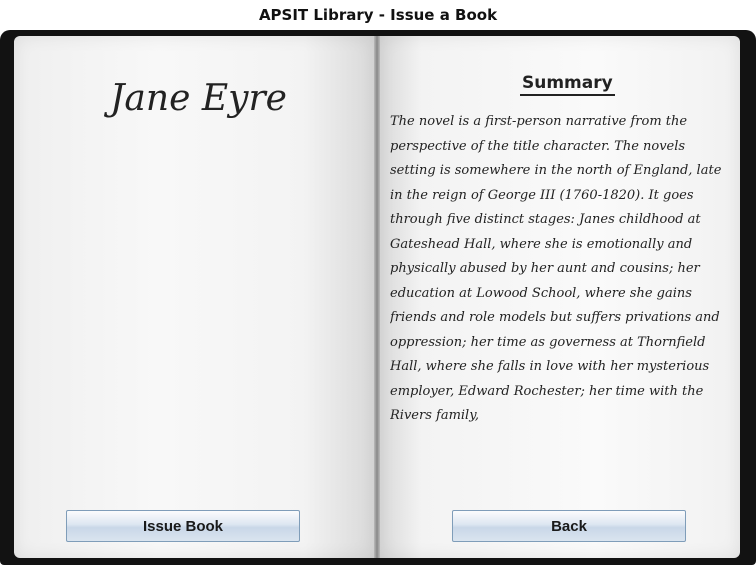 This screenshot has height=565, width=756. I want to click on book-title: Jane Eyre, so click(198, 98).